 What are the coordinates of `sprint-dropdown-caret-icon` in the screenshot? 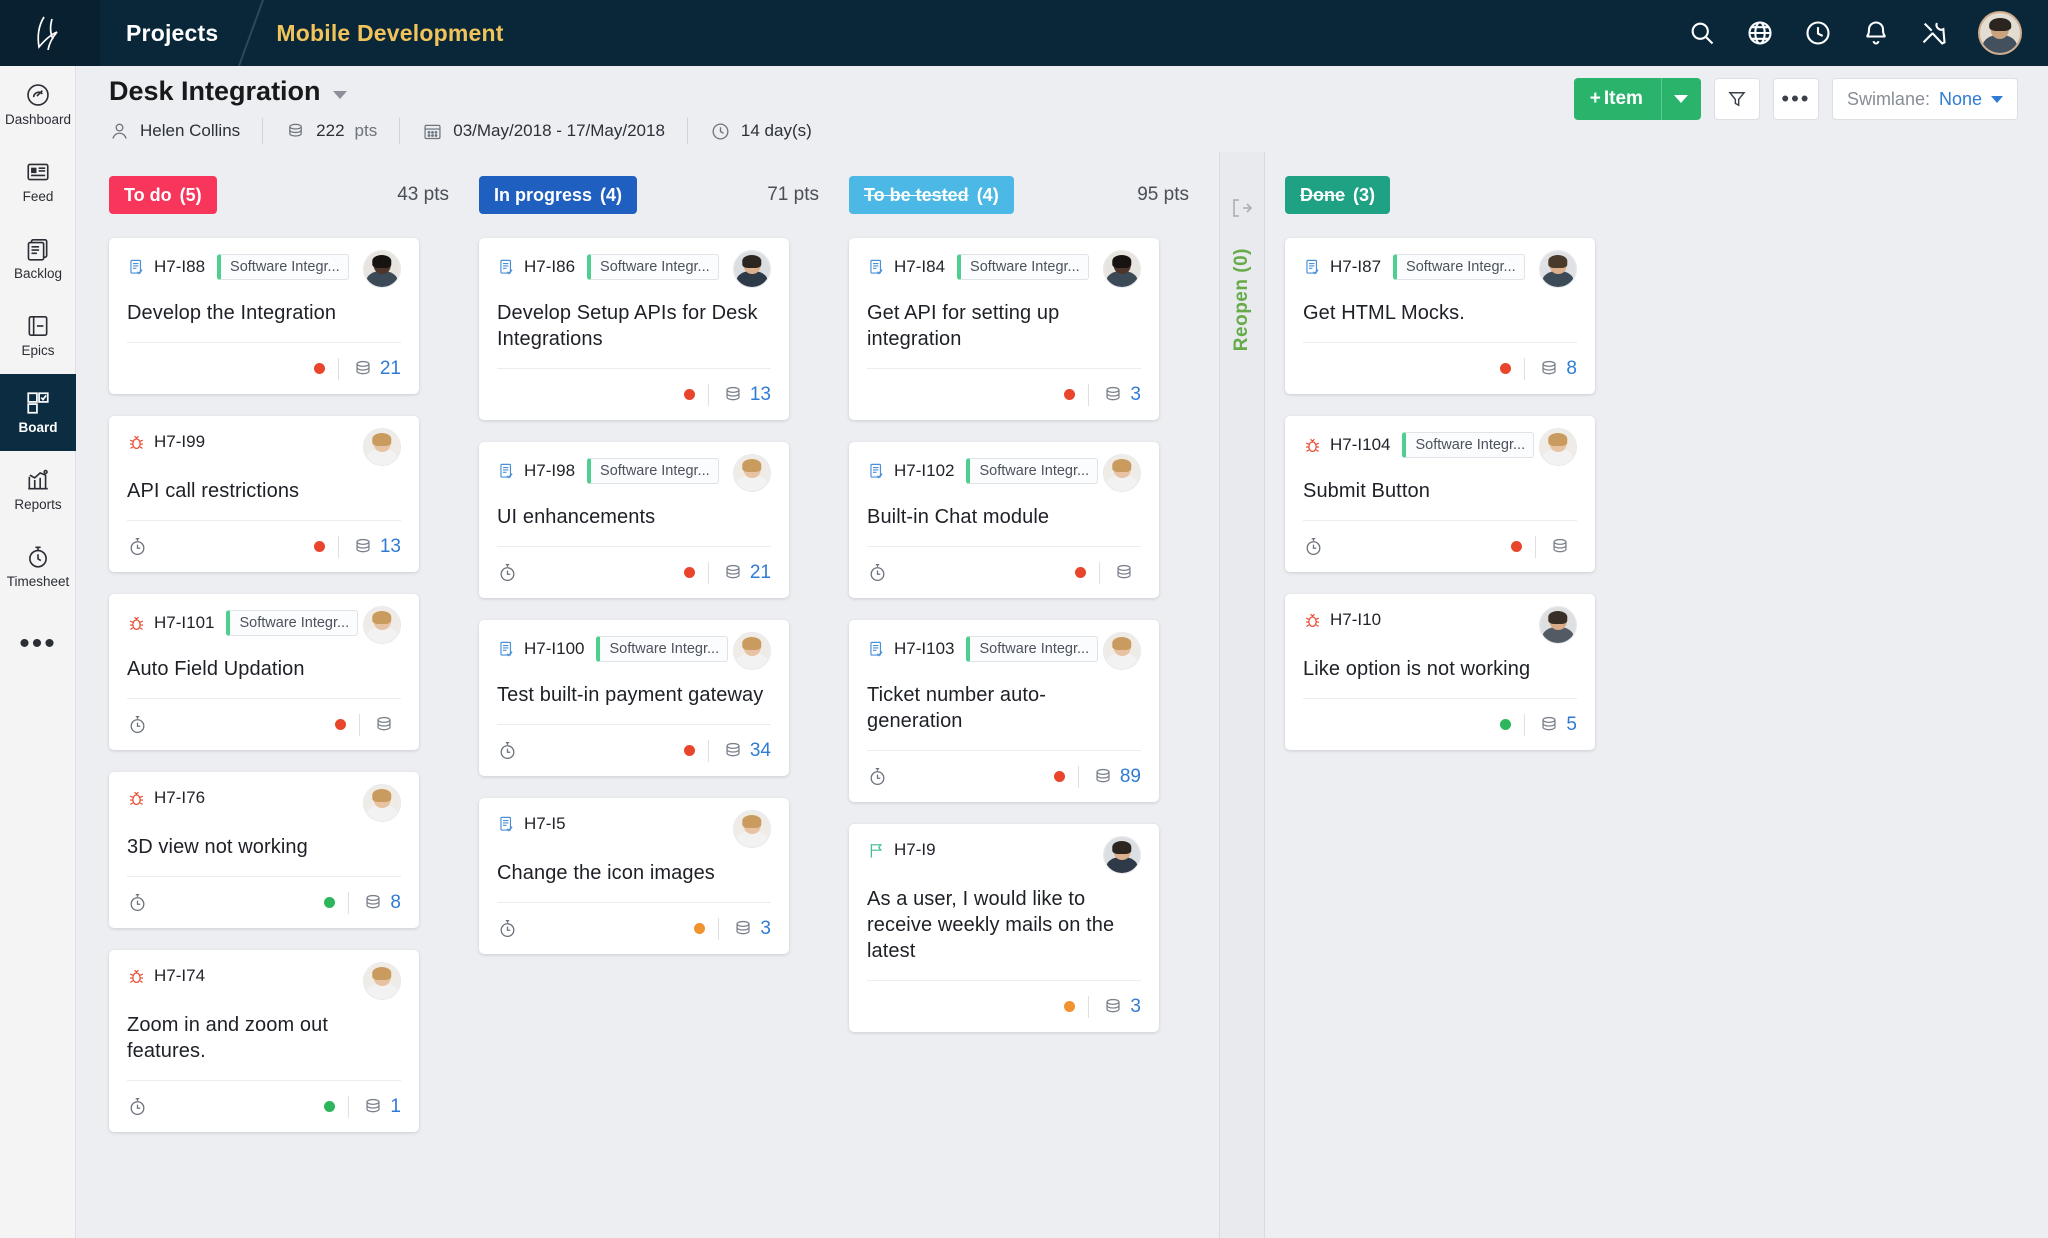 It's located at (339, 94).